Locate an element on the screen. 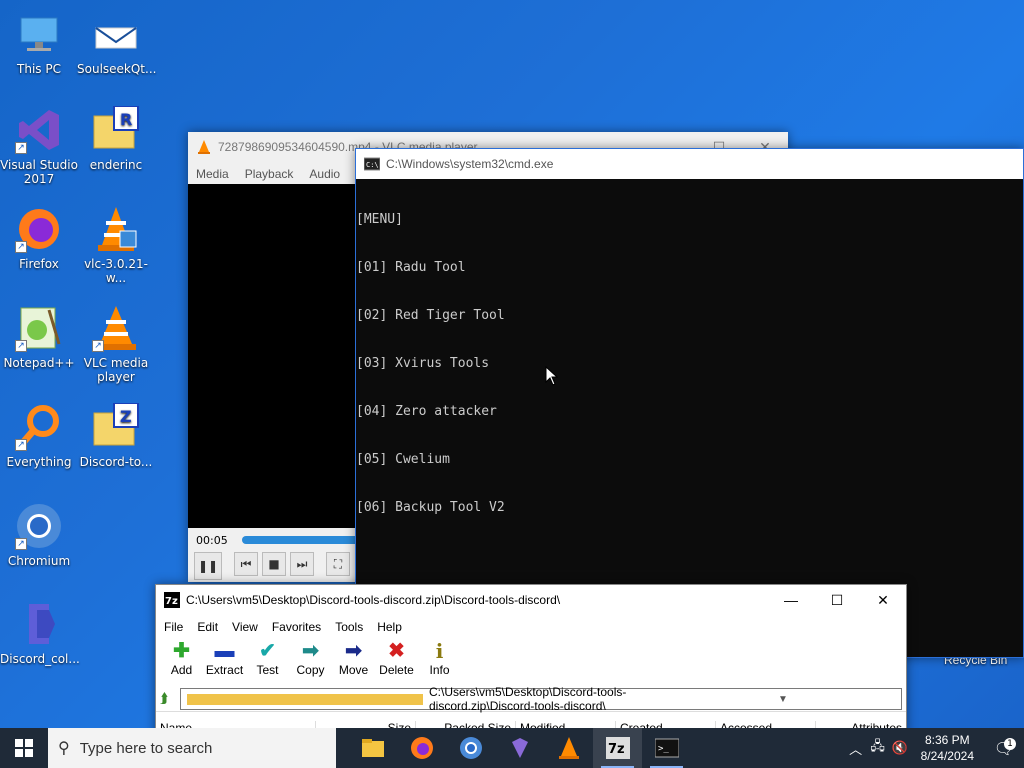 The image size is (1024, 768). vlc-icon is located at coordinates (568, 748).